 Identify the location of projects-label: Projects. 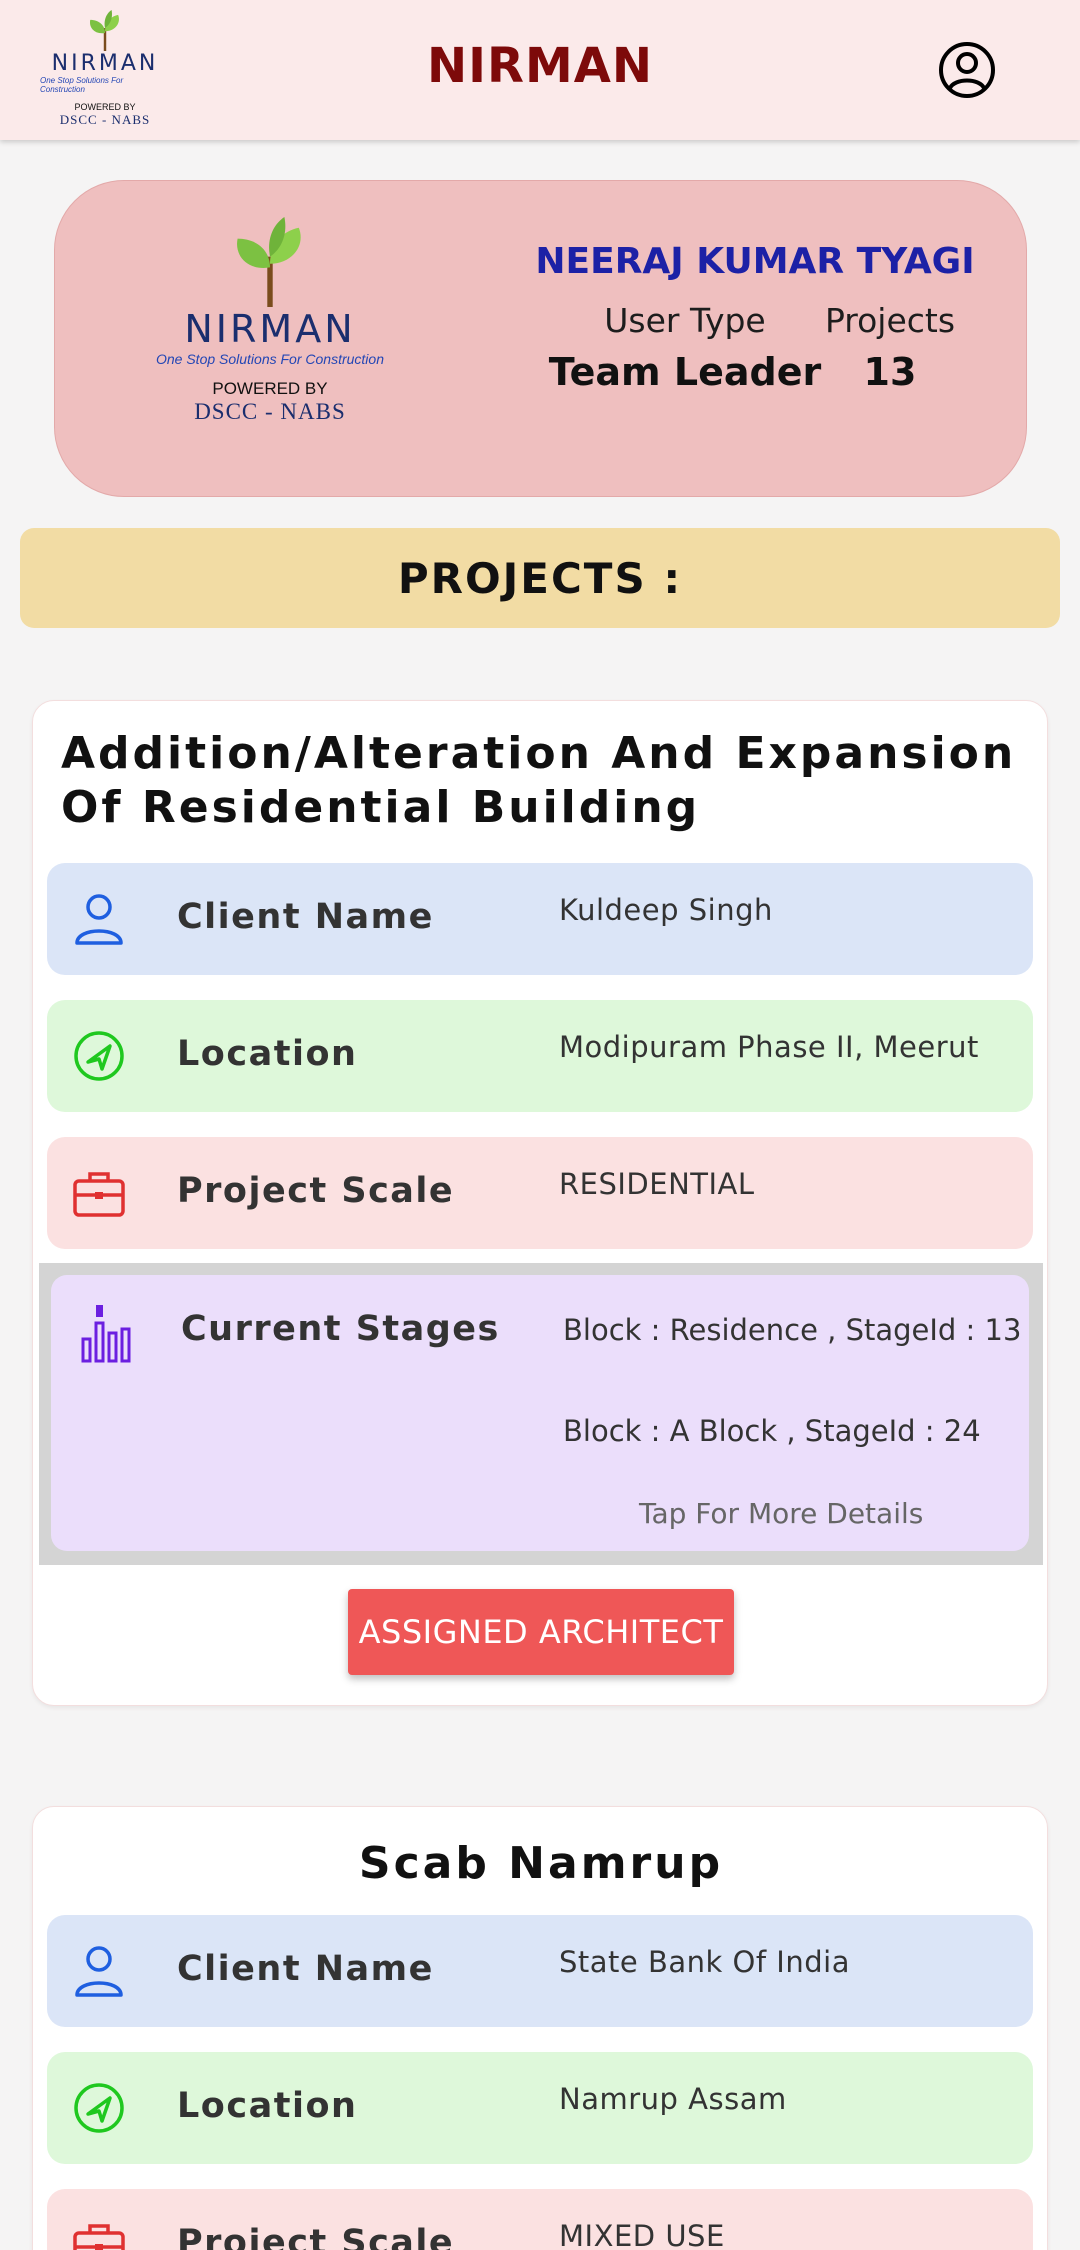
(890, 320).